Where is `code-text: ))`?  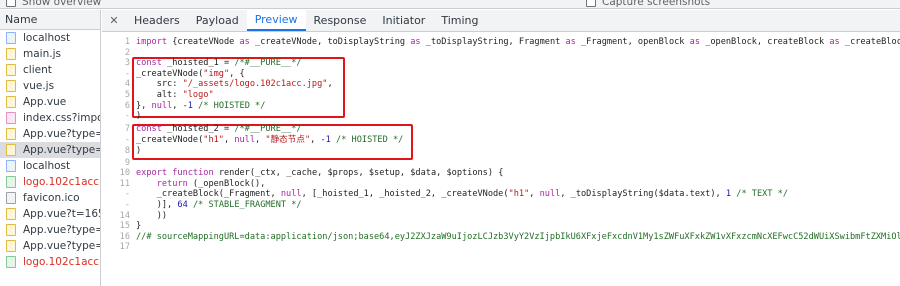
code-text: )) is located at coordinates (152, 215).